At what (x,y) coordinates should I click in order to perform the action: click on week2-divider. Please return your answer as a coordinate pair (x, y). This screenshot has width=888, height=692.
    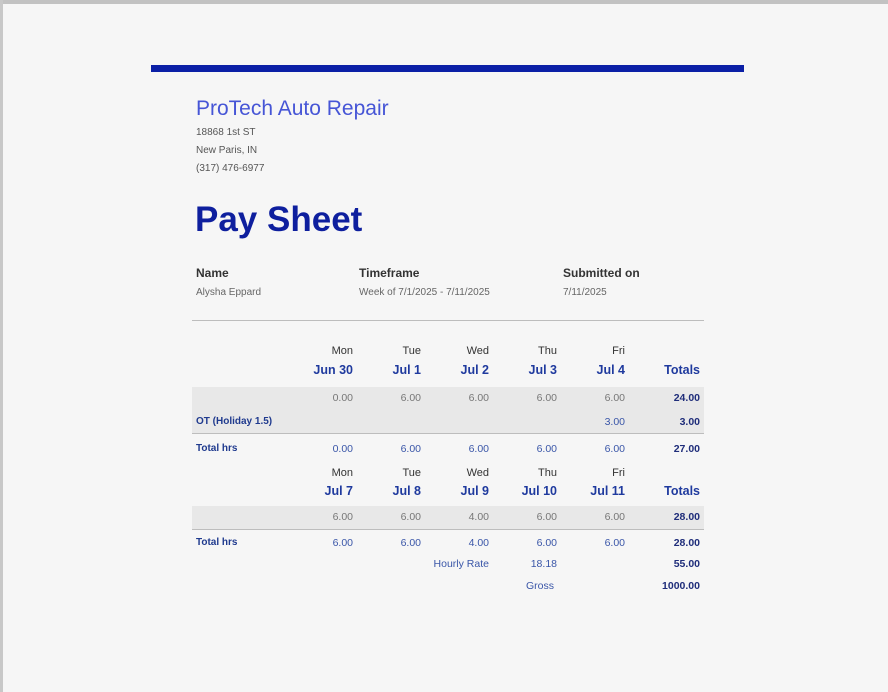
    Looking at the image, I should click on (448, 529).